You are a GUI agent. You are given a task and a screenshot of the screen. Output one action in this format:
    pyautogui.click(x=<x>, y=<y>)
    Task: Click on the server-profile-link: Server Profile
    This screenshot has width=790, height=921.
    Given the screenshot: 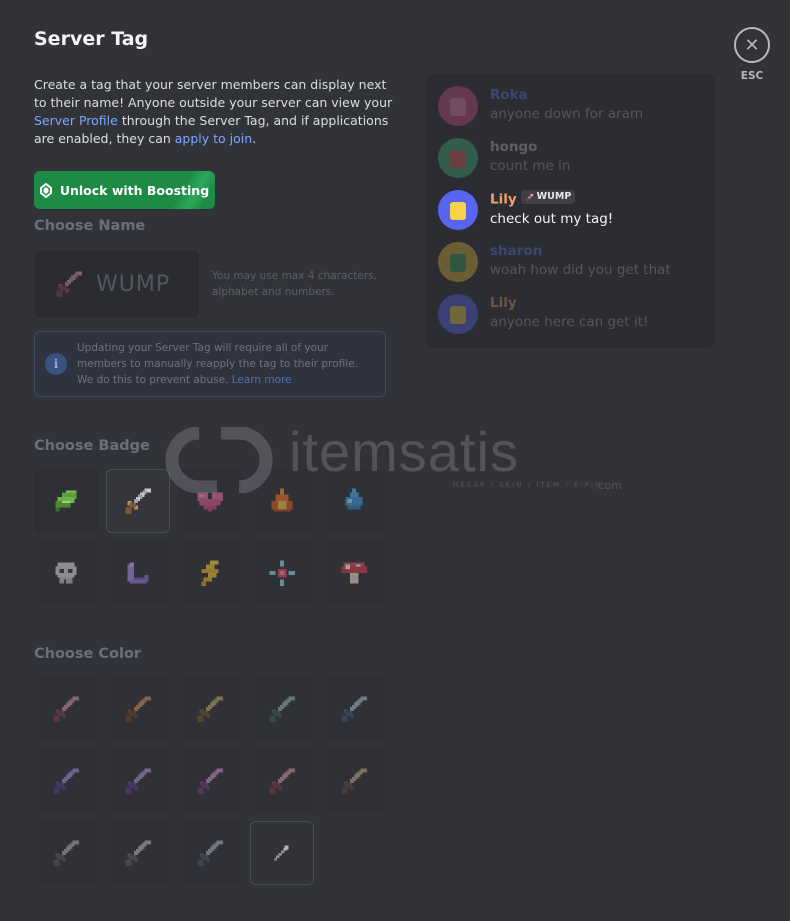 What is the action you would take?
    pyautogui.click(x=76, y=120)
    